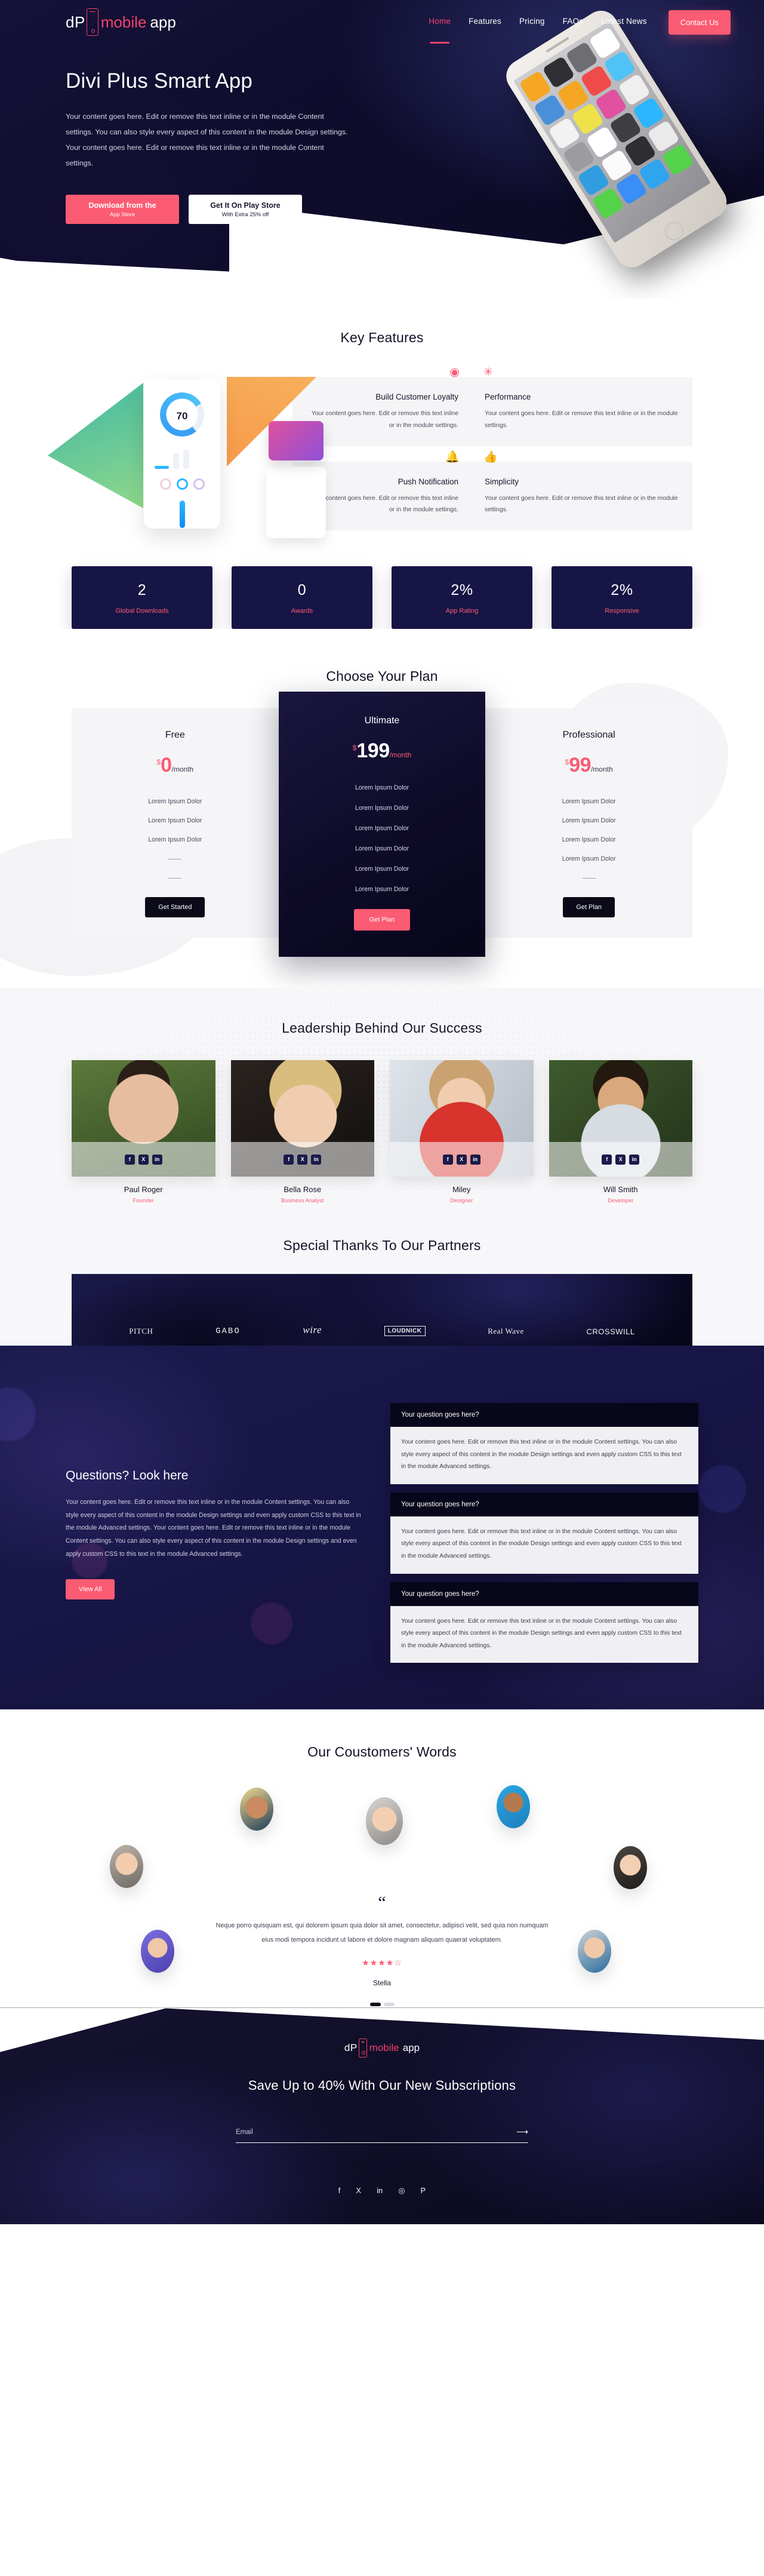 The image size is (764, 2576). I want to click on avatar-featured, so click(385, 1821).